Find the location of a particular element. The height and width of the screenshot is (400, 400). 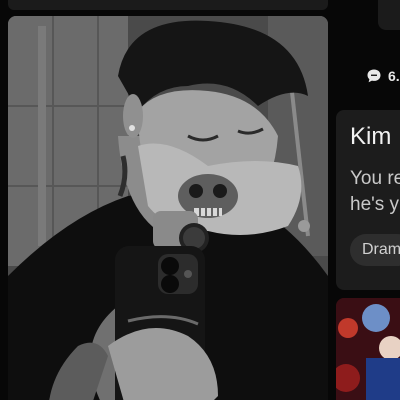

story-description: You re he's y is located at coordinates (375, 192).